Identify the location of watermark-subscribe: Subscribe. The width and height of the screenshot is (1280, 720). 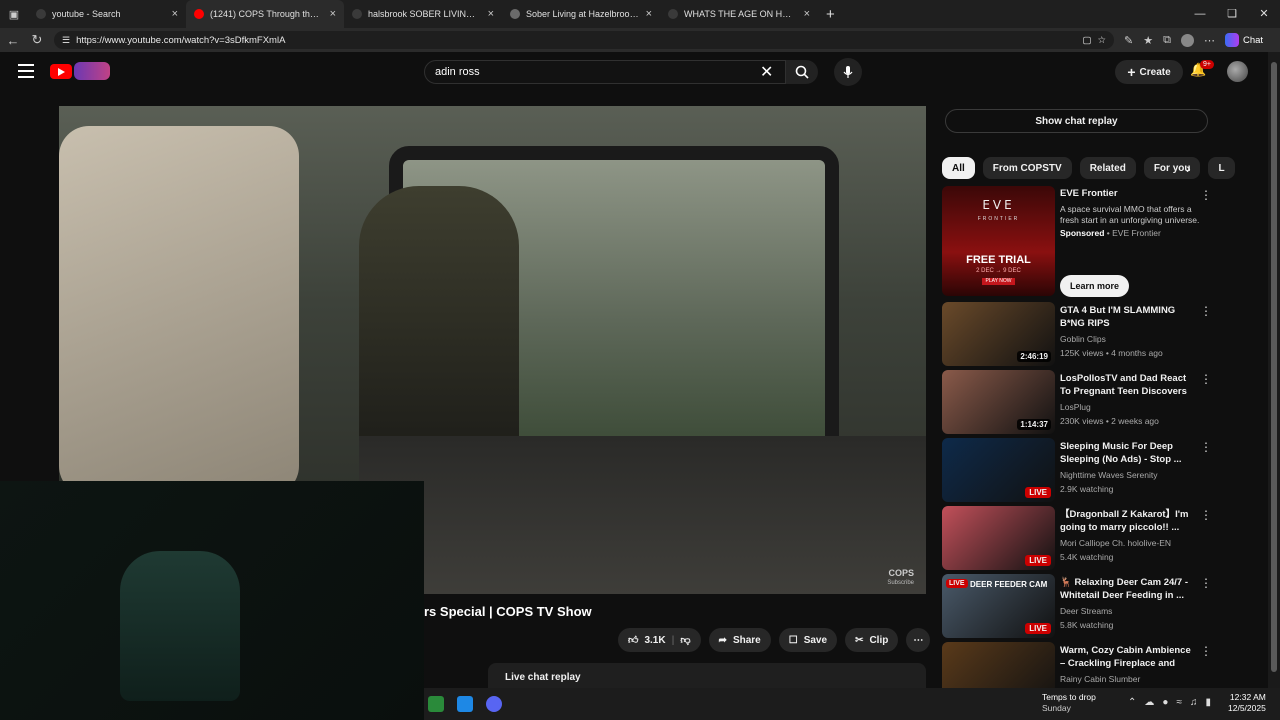
(900, 583).